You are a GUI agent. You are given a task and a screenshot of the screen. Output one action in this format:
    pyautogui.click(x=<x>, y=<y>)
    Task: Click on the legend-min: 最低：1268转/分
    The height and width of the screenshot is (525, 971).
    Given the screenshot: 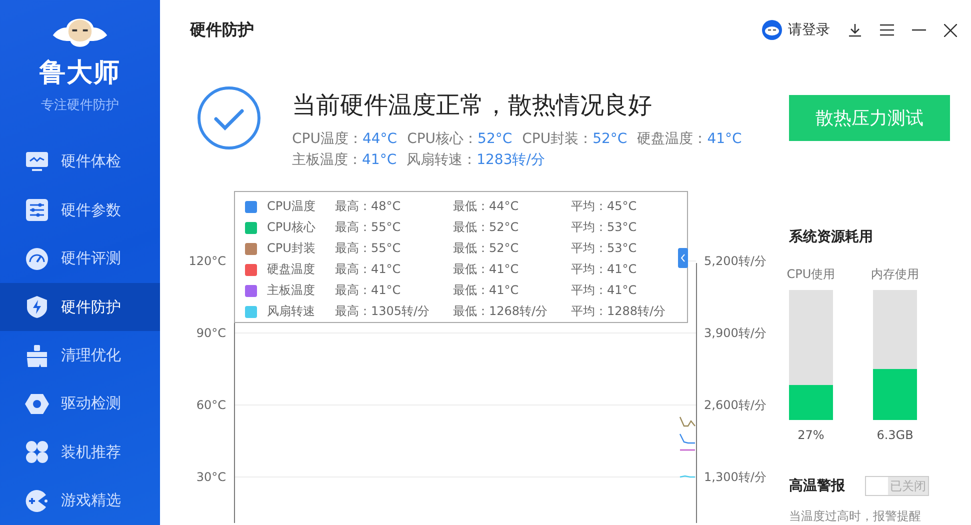 What is the action you would take?
    pyautogui.click(x=501, y=311)
    